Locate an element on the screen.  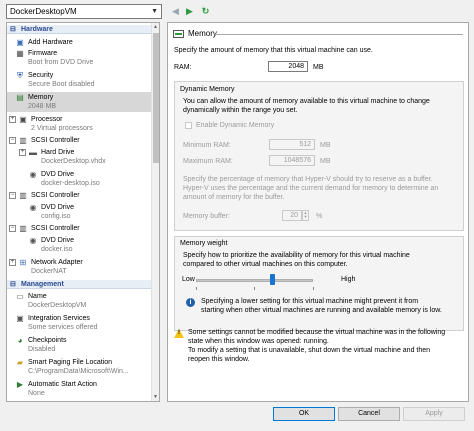
tree-item-network-adapter: + ⊞ Network Adapter DockerNAT is located at coordinates (79, 267).